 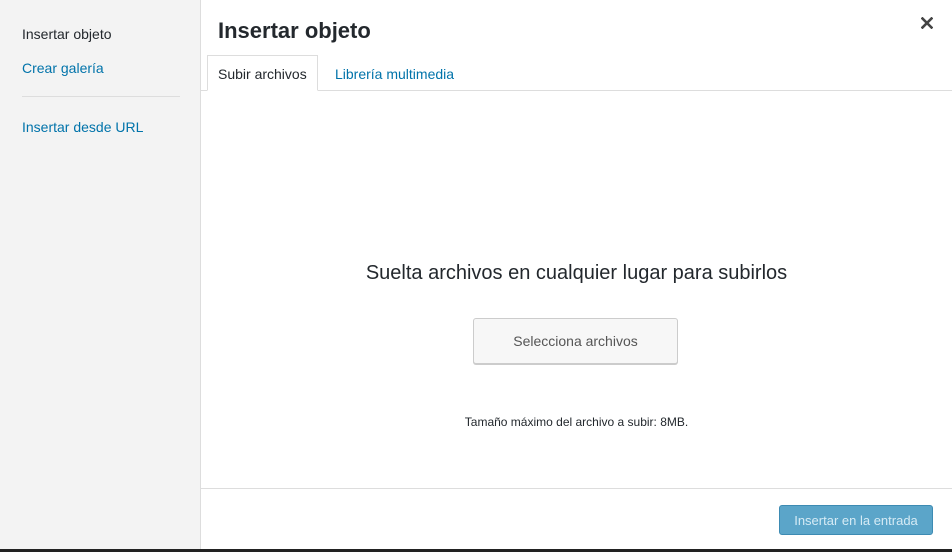 I want to click on menu-item-create-gallery: Crear galería, so click(x=63, y=68).